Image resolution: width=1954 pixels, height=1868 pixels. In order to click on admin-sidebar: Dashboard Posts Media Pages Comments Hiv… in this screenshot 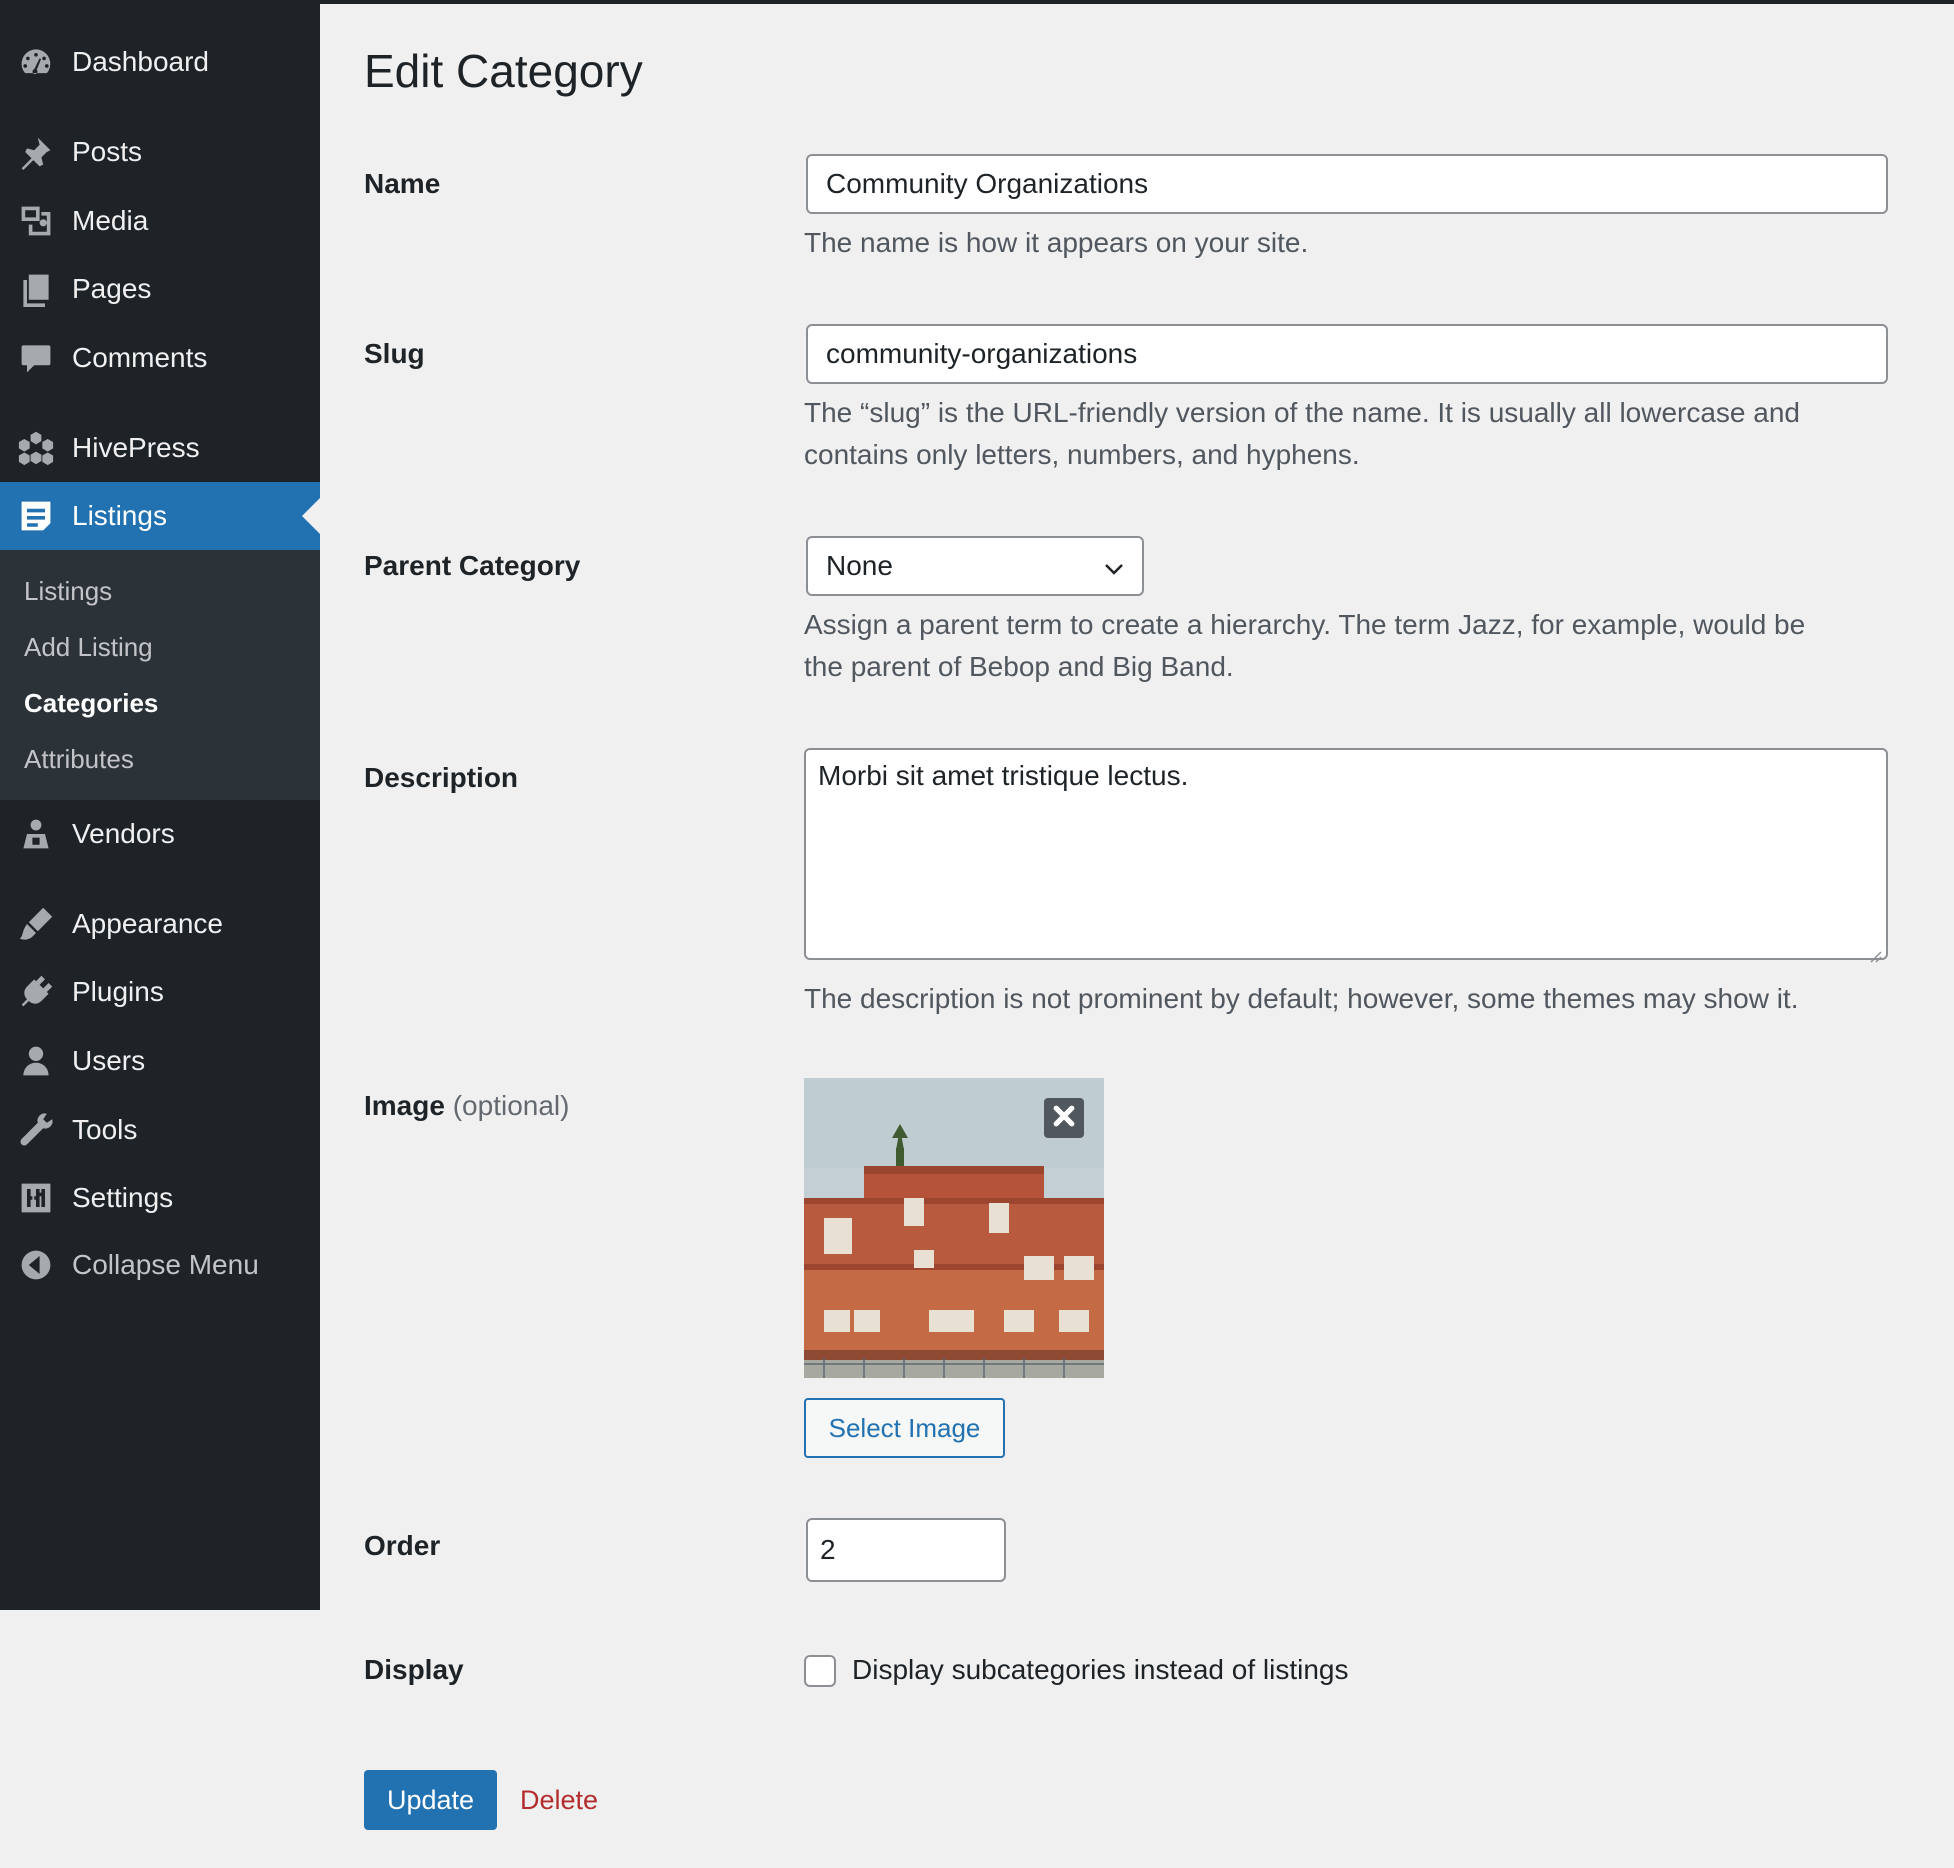, I will do `click(160, 805)`.